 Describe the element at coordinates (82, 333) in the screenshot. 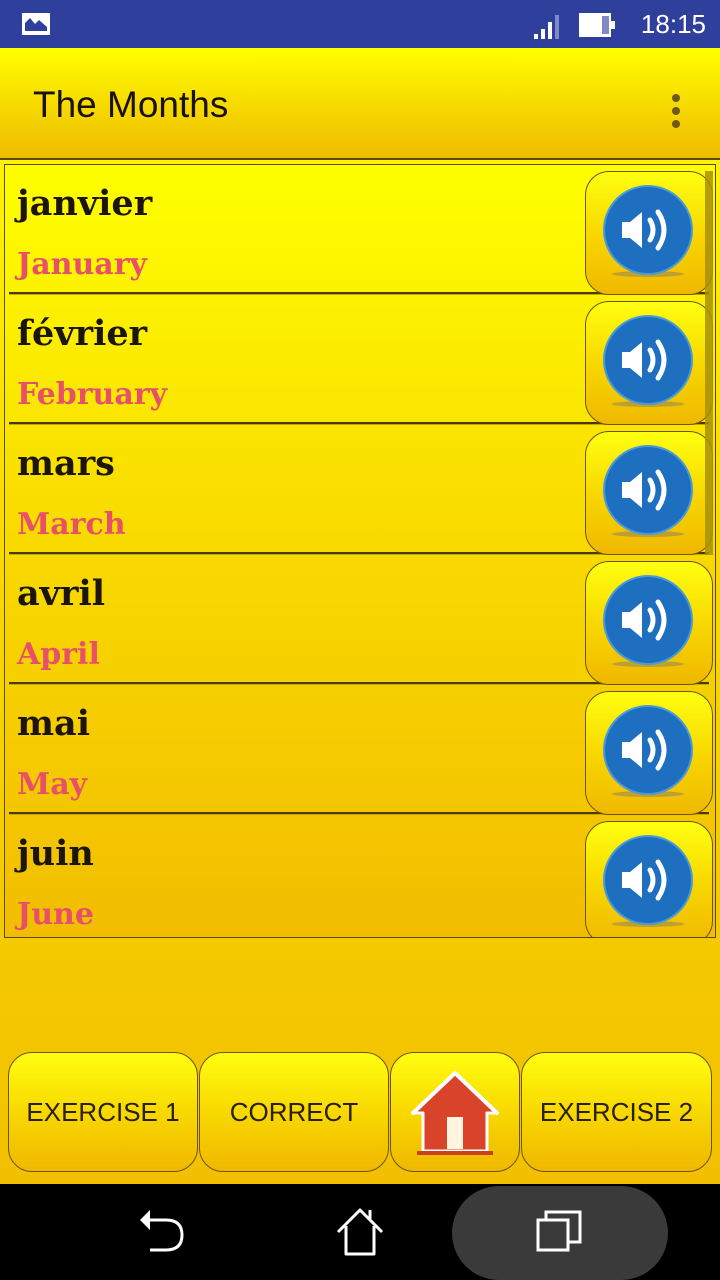

I see `french-word: février` at that location.